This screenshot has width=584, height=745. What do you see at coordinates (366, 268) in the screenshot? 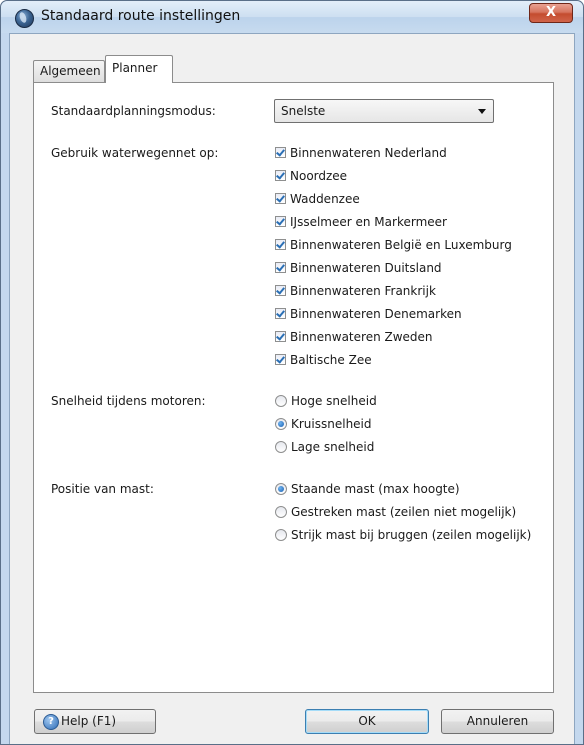
I see `checkbox-label: Binnenwateren Duitsland` at bounding box center [366, 268].